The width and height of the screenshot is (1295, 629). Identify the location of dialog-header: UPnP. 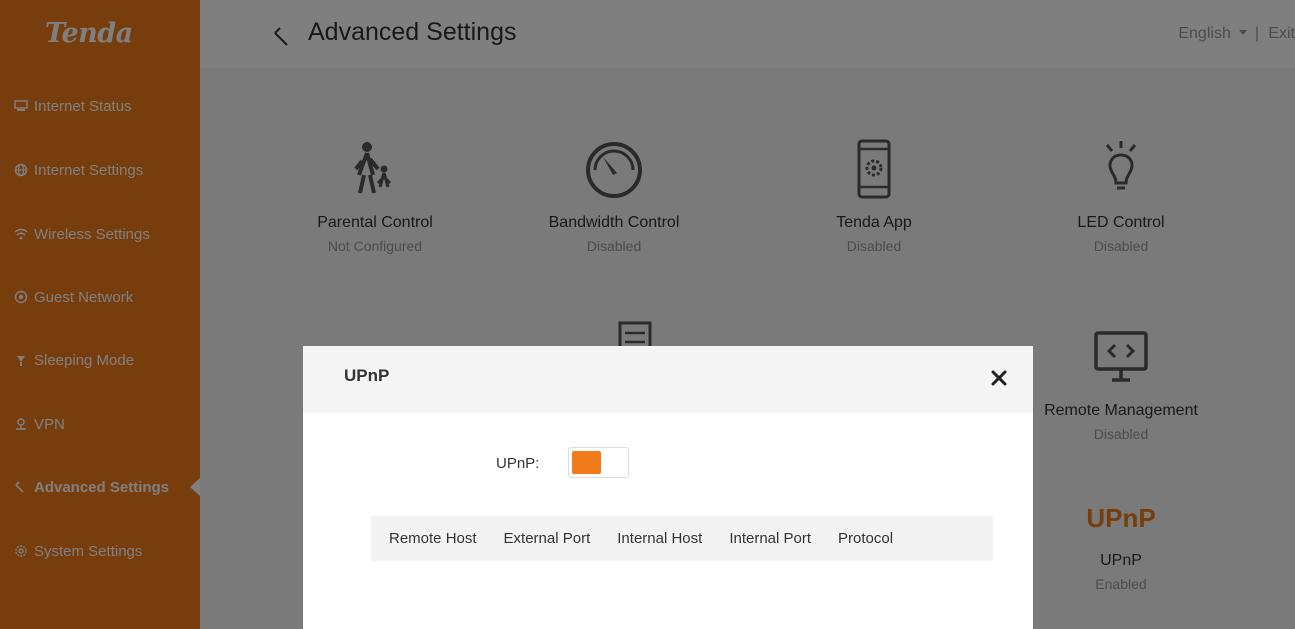
(668, 379).